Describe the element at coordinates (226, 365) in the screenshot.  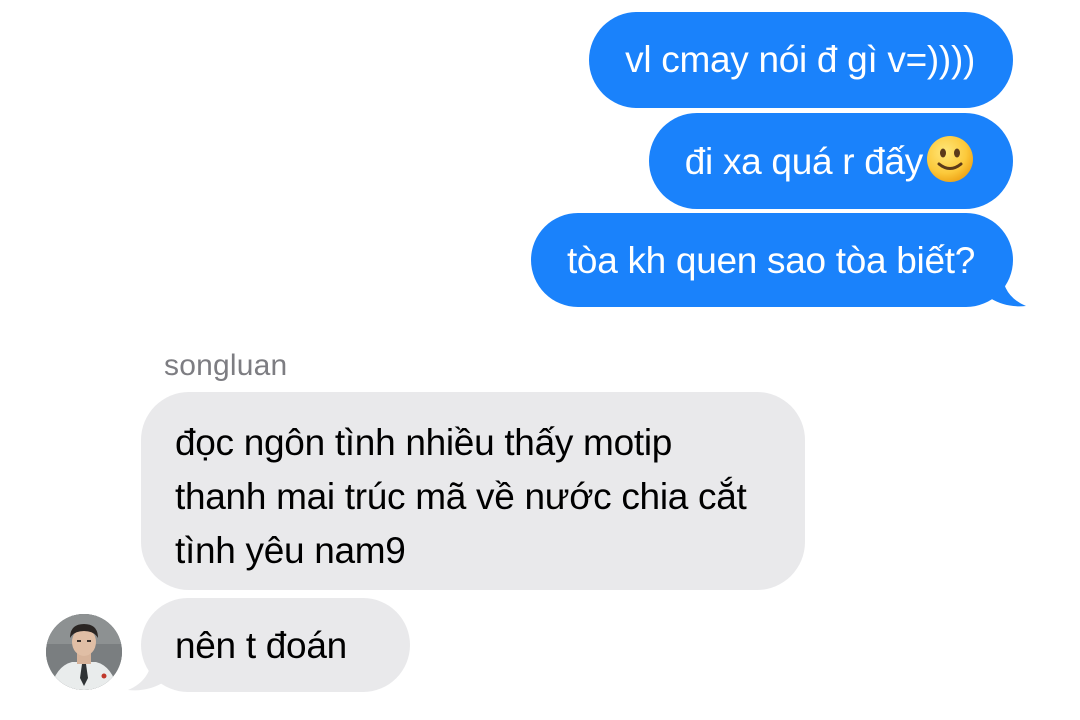
I see `sender-name: songluan` at that location.